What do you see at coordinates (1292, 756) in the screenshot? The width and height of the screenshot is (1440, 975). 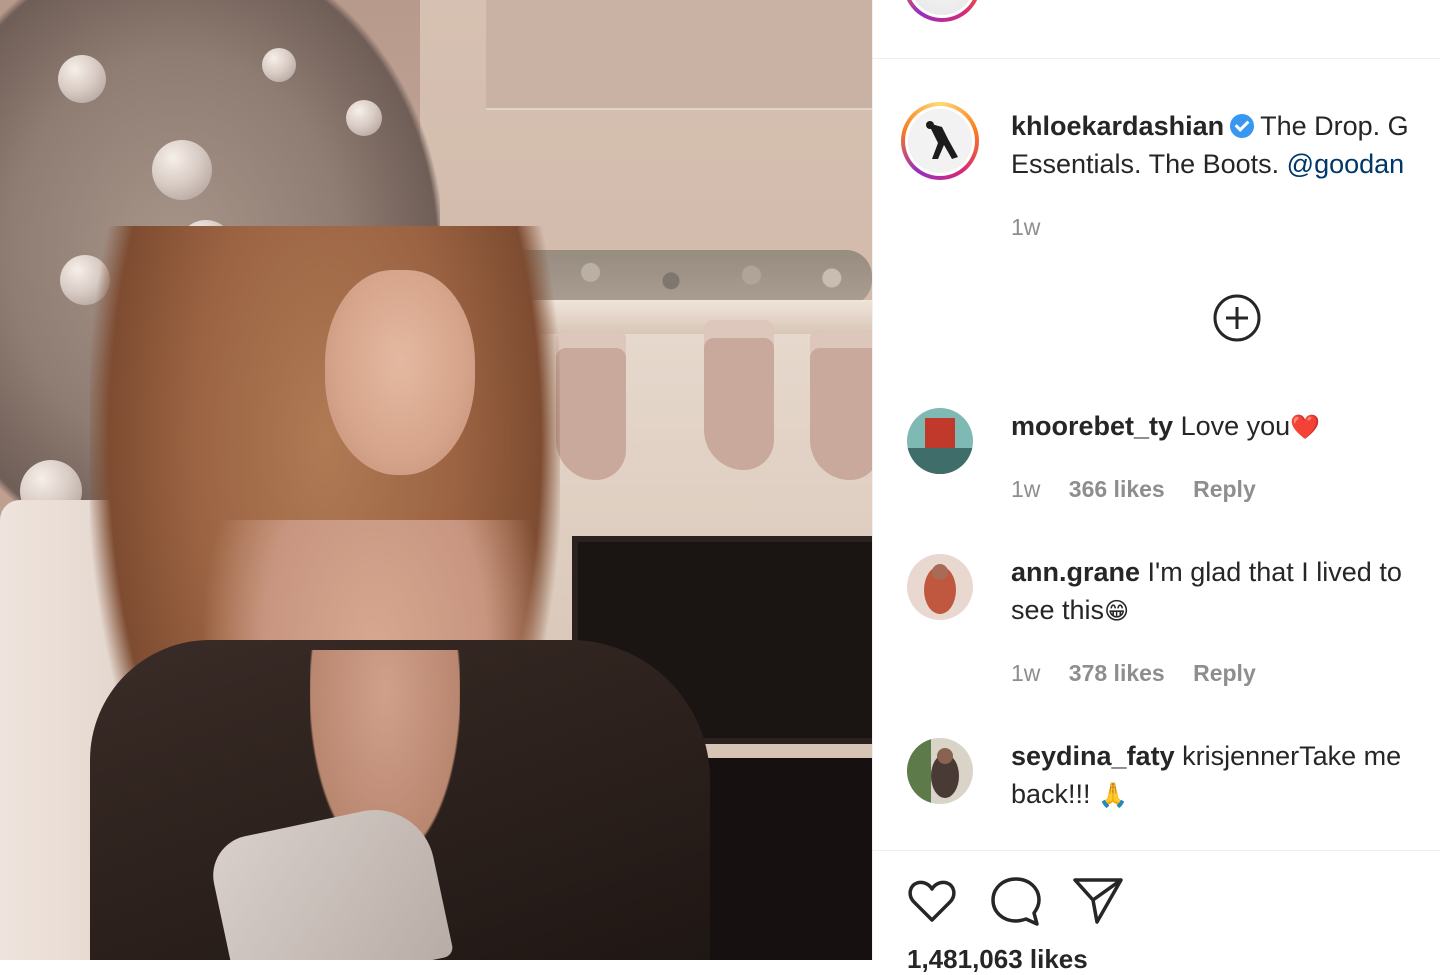 I see `comment-text: krisjennerTake me` at bounding box center [1292, 756].